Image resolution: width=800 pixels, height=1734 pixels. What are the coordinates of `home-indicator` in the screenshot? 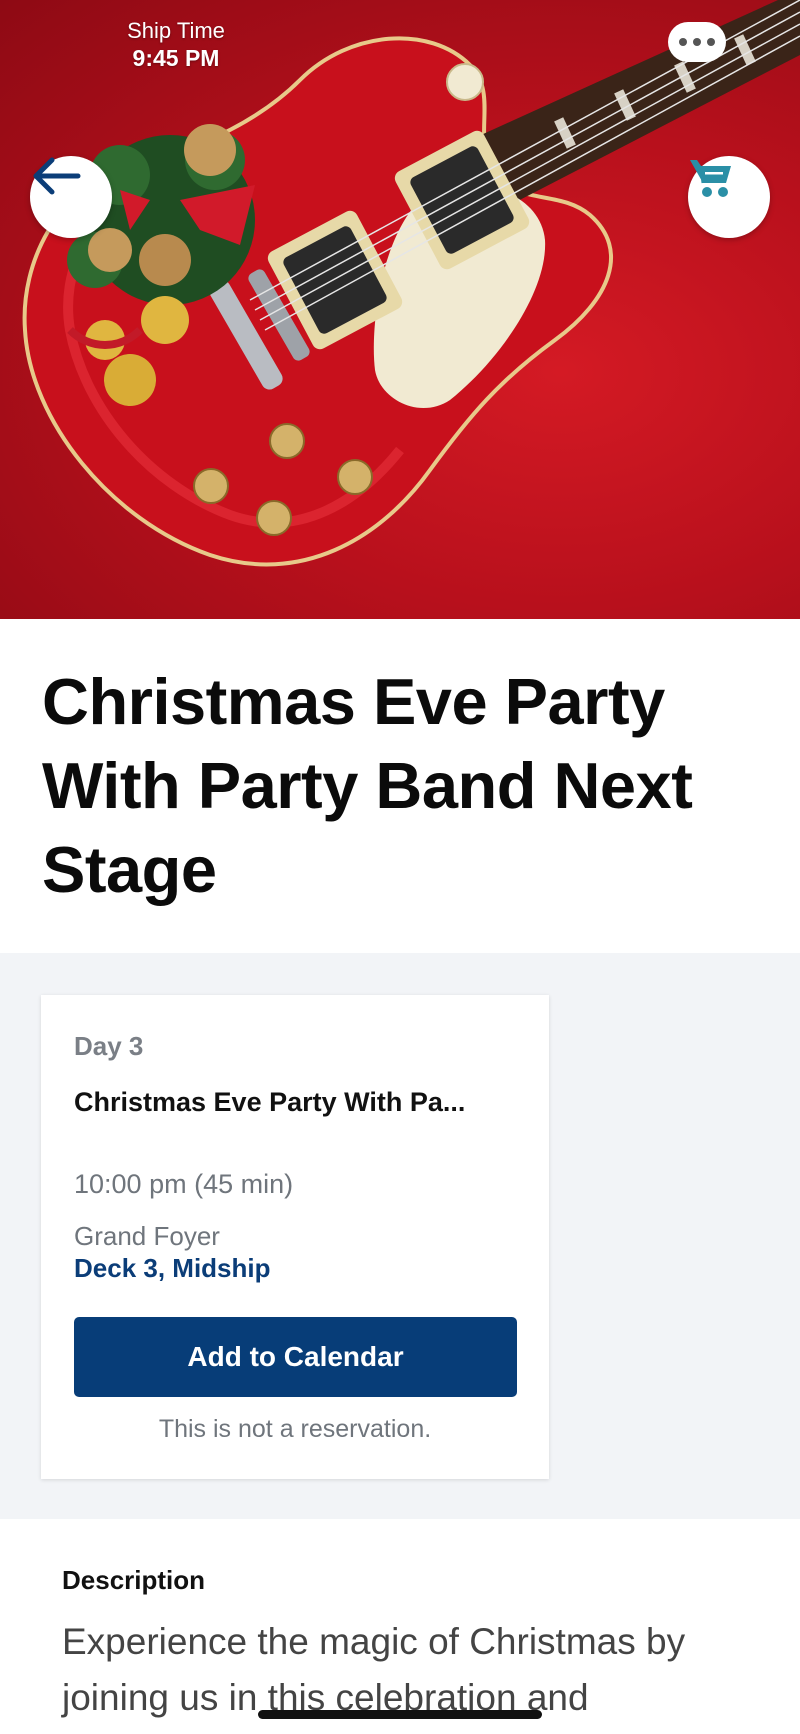 It's located at (400, 1714).